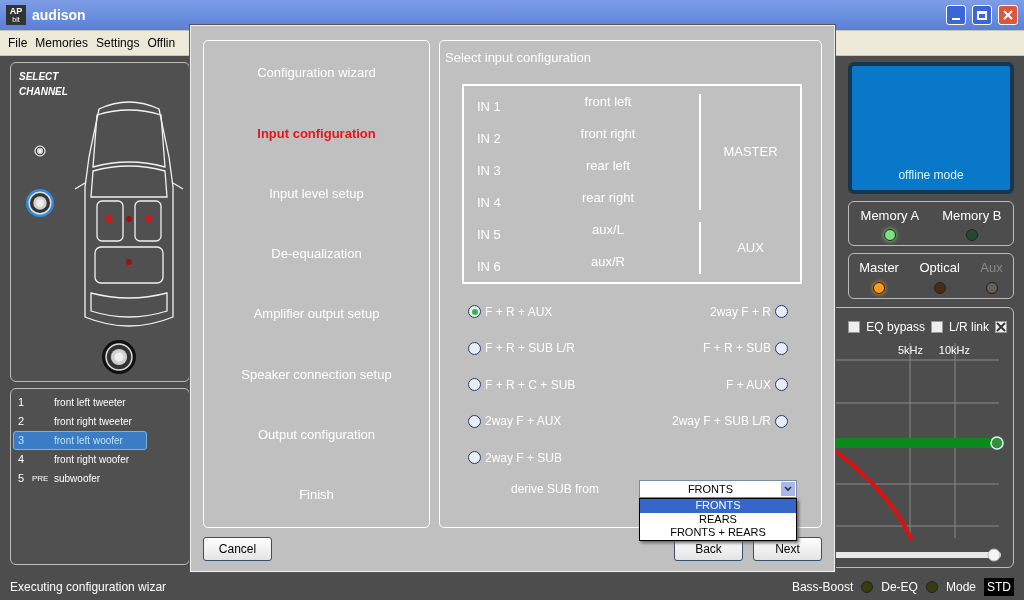 The width and height of the screenshot is (1024, 600). Describe the element at coordinates (750, 151) in the screenshot. I see `group-label: MASTER` at that location.